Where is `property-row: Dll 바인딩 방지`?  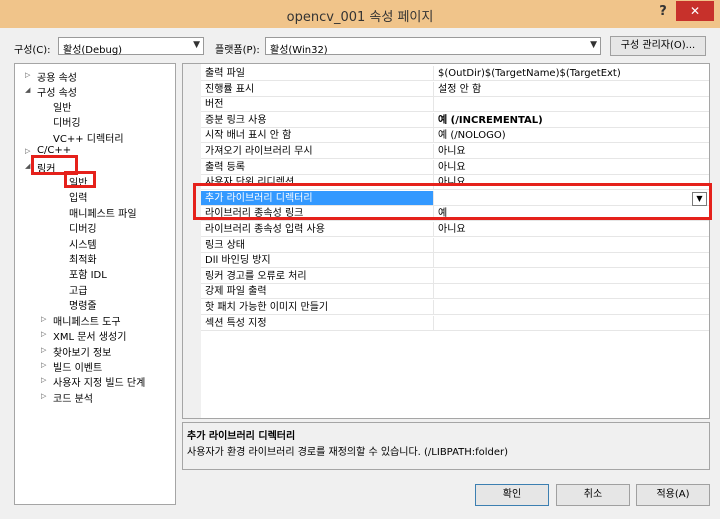 property-row: Dll 바인딩 방지 is located at coordinates (455, 261).